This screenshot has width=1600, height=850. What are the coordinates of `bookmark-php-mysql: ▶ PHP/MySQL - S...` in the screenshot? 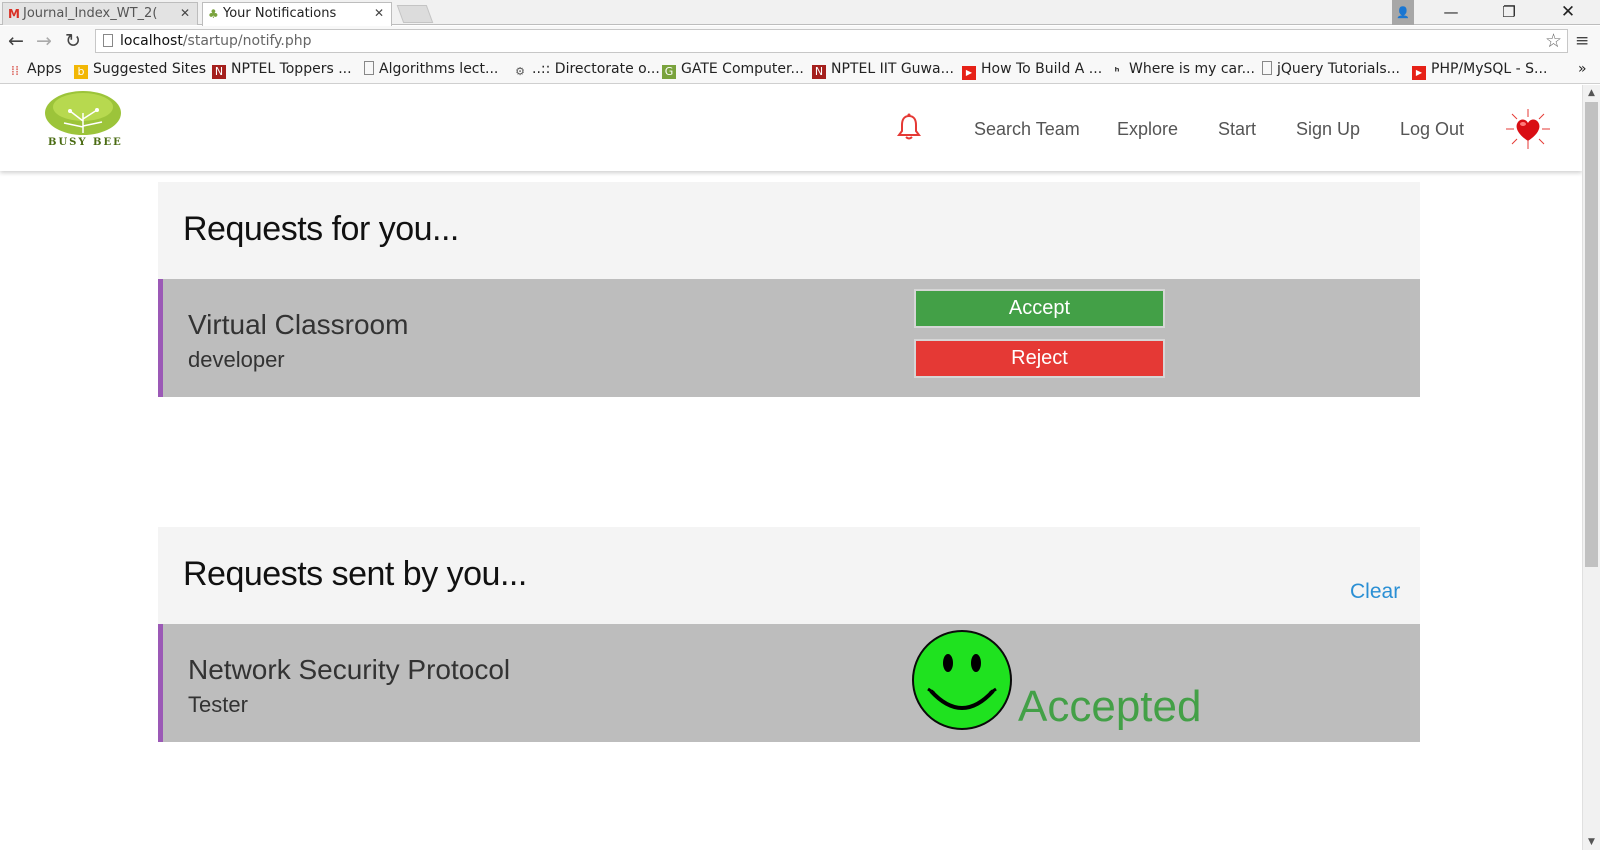 It's located at (1479, 70).